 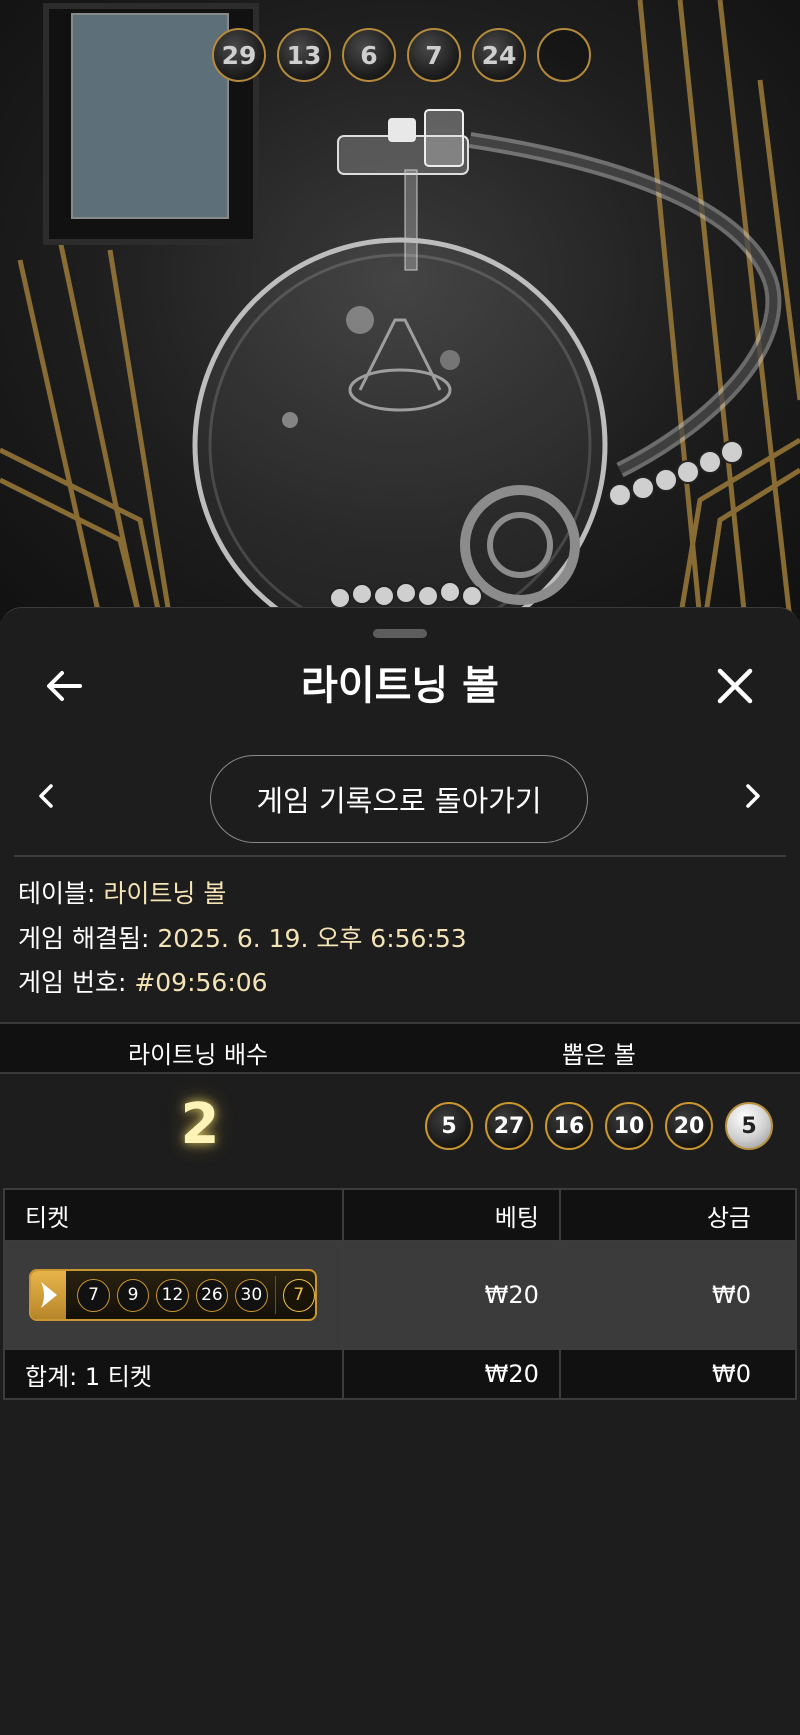 What do you see at coordinates (400, 856) in the screenshot?
I see `divider` at bounding box center [400, 856].